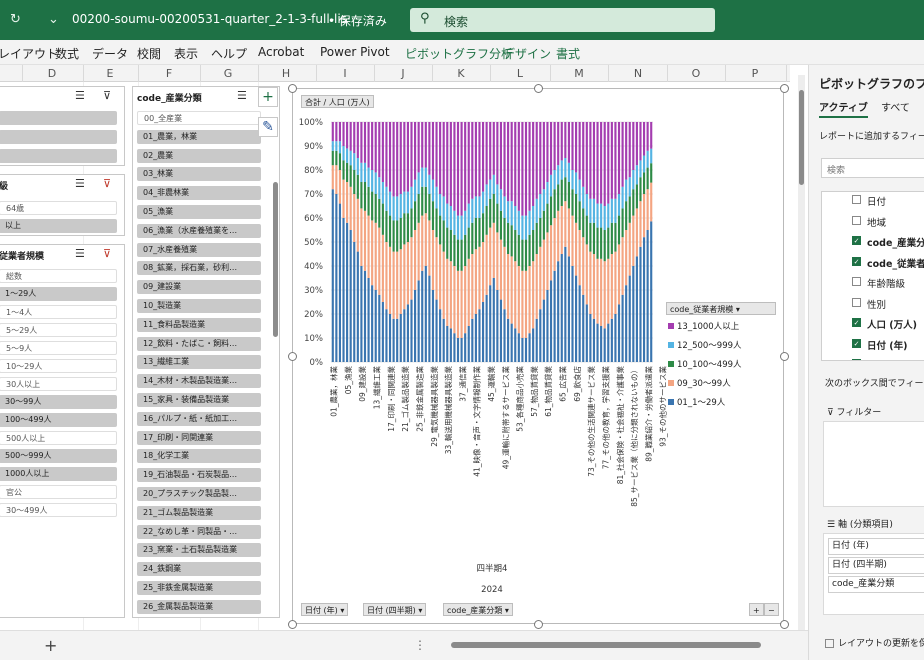 The height and width of the screenshot is (660, 924). What do you see at coordinates (345, 73) in the screenshot?
I see `column-header-i: I` at bounding box center [345, 73].